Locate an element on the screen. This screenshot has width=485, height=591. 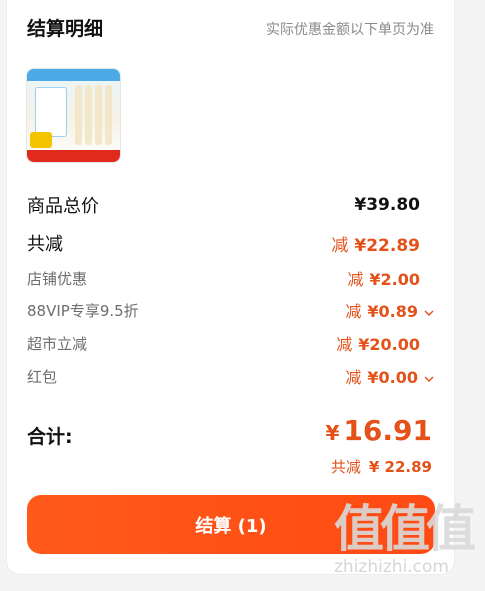
site-watermark: 值值值 zhizhizhi.com is located at coordinates (406, 545).